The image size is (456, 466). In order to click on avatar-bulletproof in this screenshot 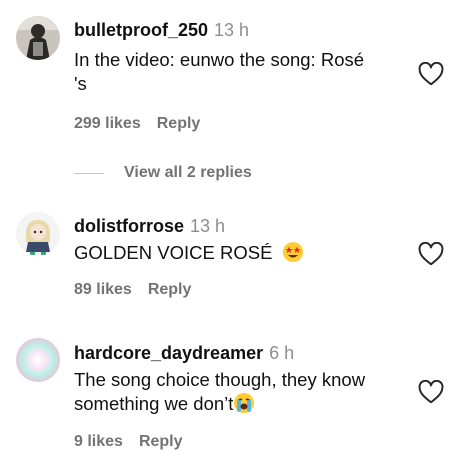, I will do `click(38, 38)`.